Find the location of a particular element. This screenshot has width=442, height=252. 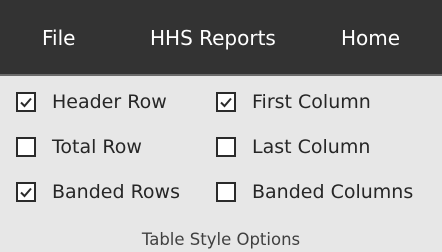

total-row-checkbox is located at coordinates (26, 147).